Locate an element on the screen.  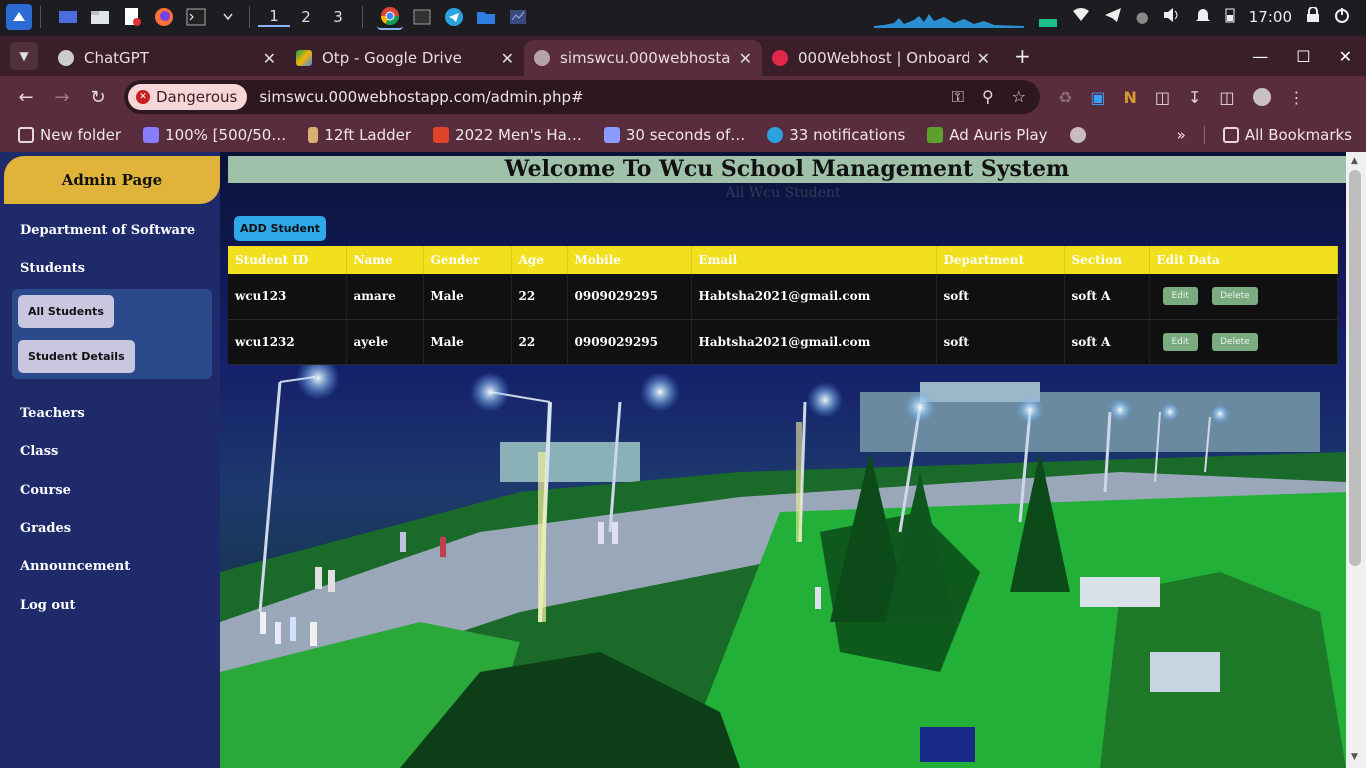
folder-icon is located at coordinates (486, 17).